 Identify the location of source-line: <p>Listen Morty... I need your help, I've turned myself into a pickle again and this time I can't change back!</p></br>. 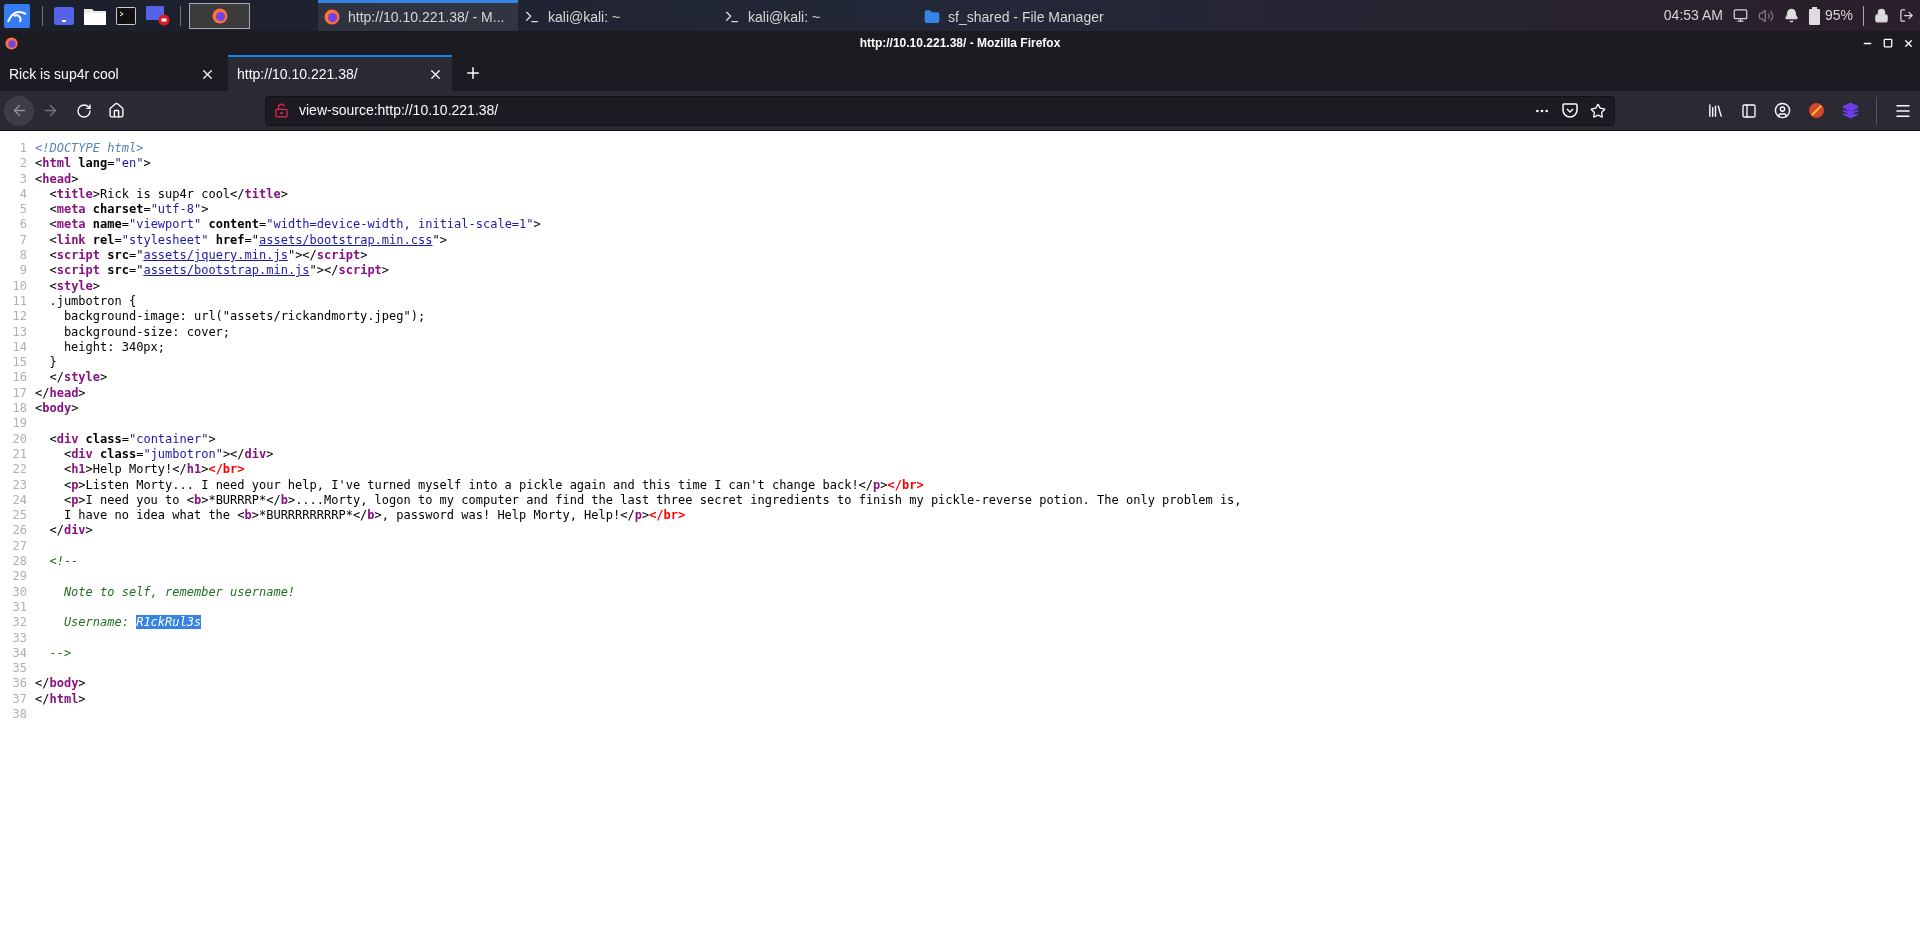
(493, 485).